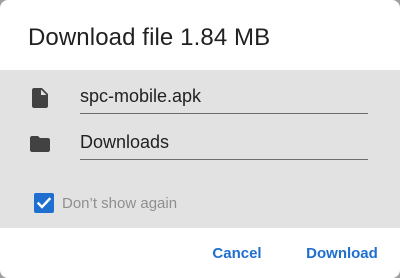 The height and width of the screenshot is (278, 400). What do you see at coordinates (141, 96) in the screenshot?
I see `file-name-value: spc-mobile.apk` at bounding box center [141, 96].